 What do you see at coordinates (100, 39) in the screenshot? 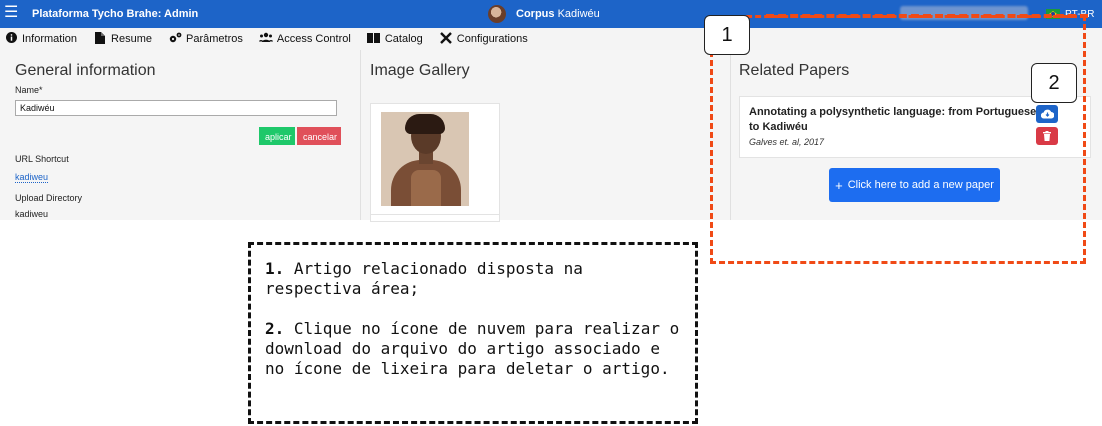
I see `file-icon` at bounding box center [100, 39].